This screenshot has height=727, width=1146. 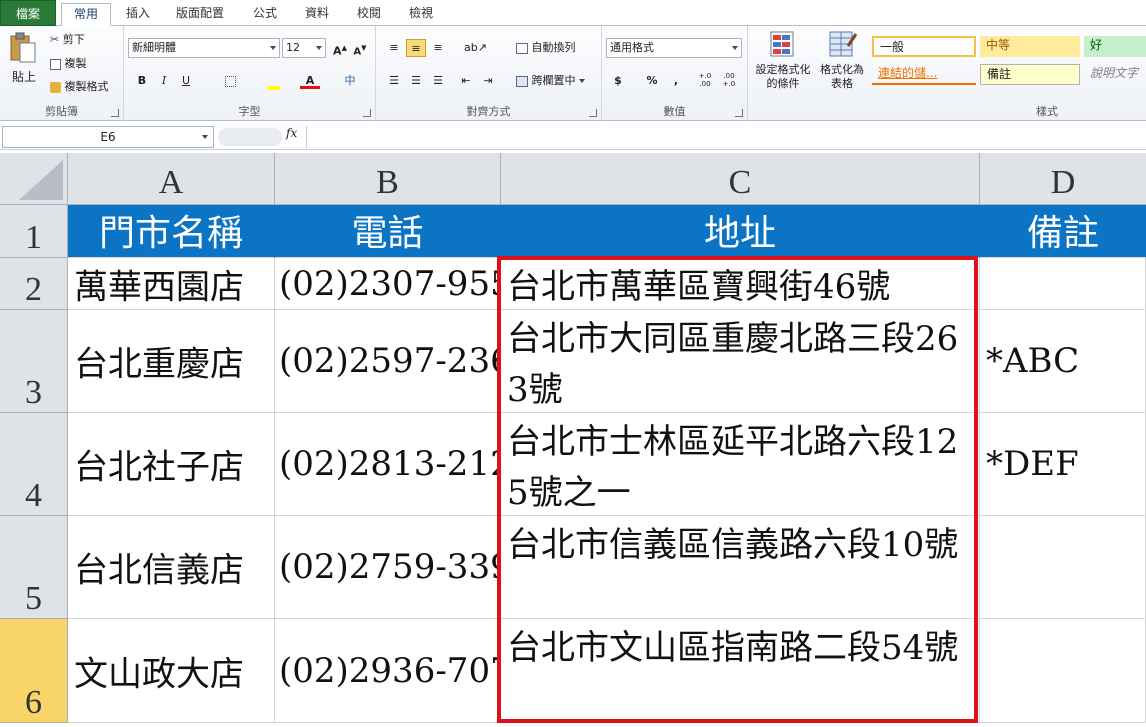 What do you see at coordinates (79, 87) in the screenshot?
I see `format-painter-button: 複製格式` at bounding box center [79, 87].